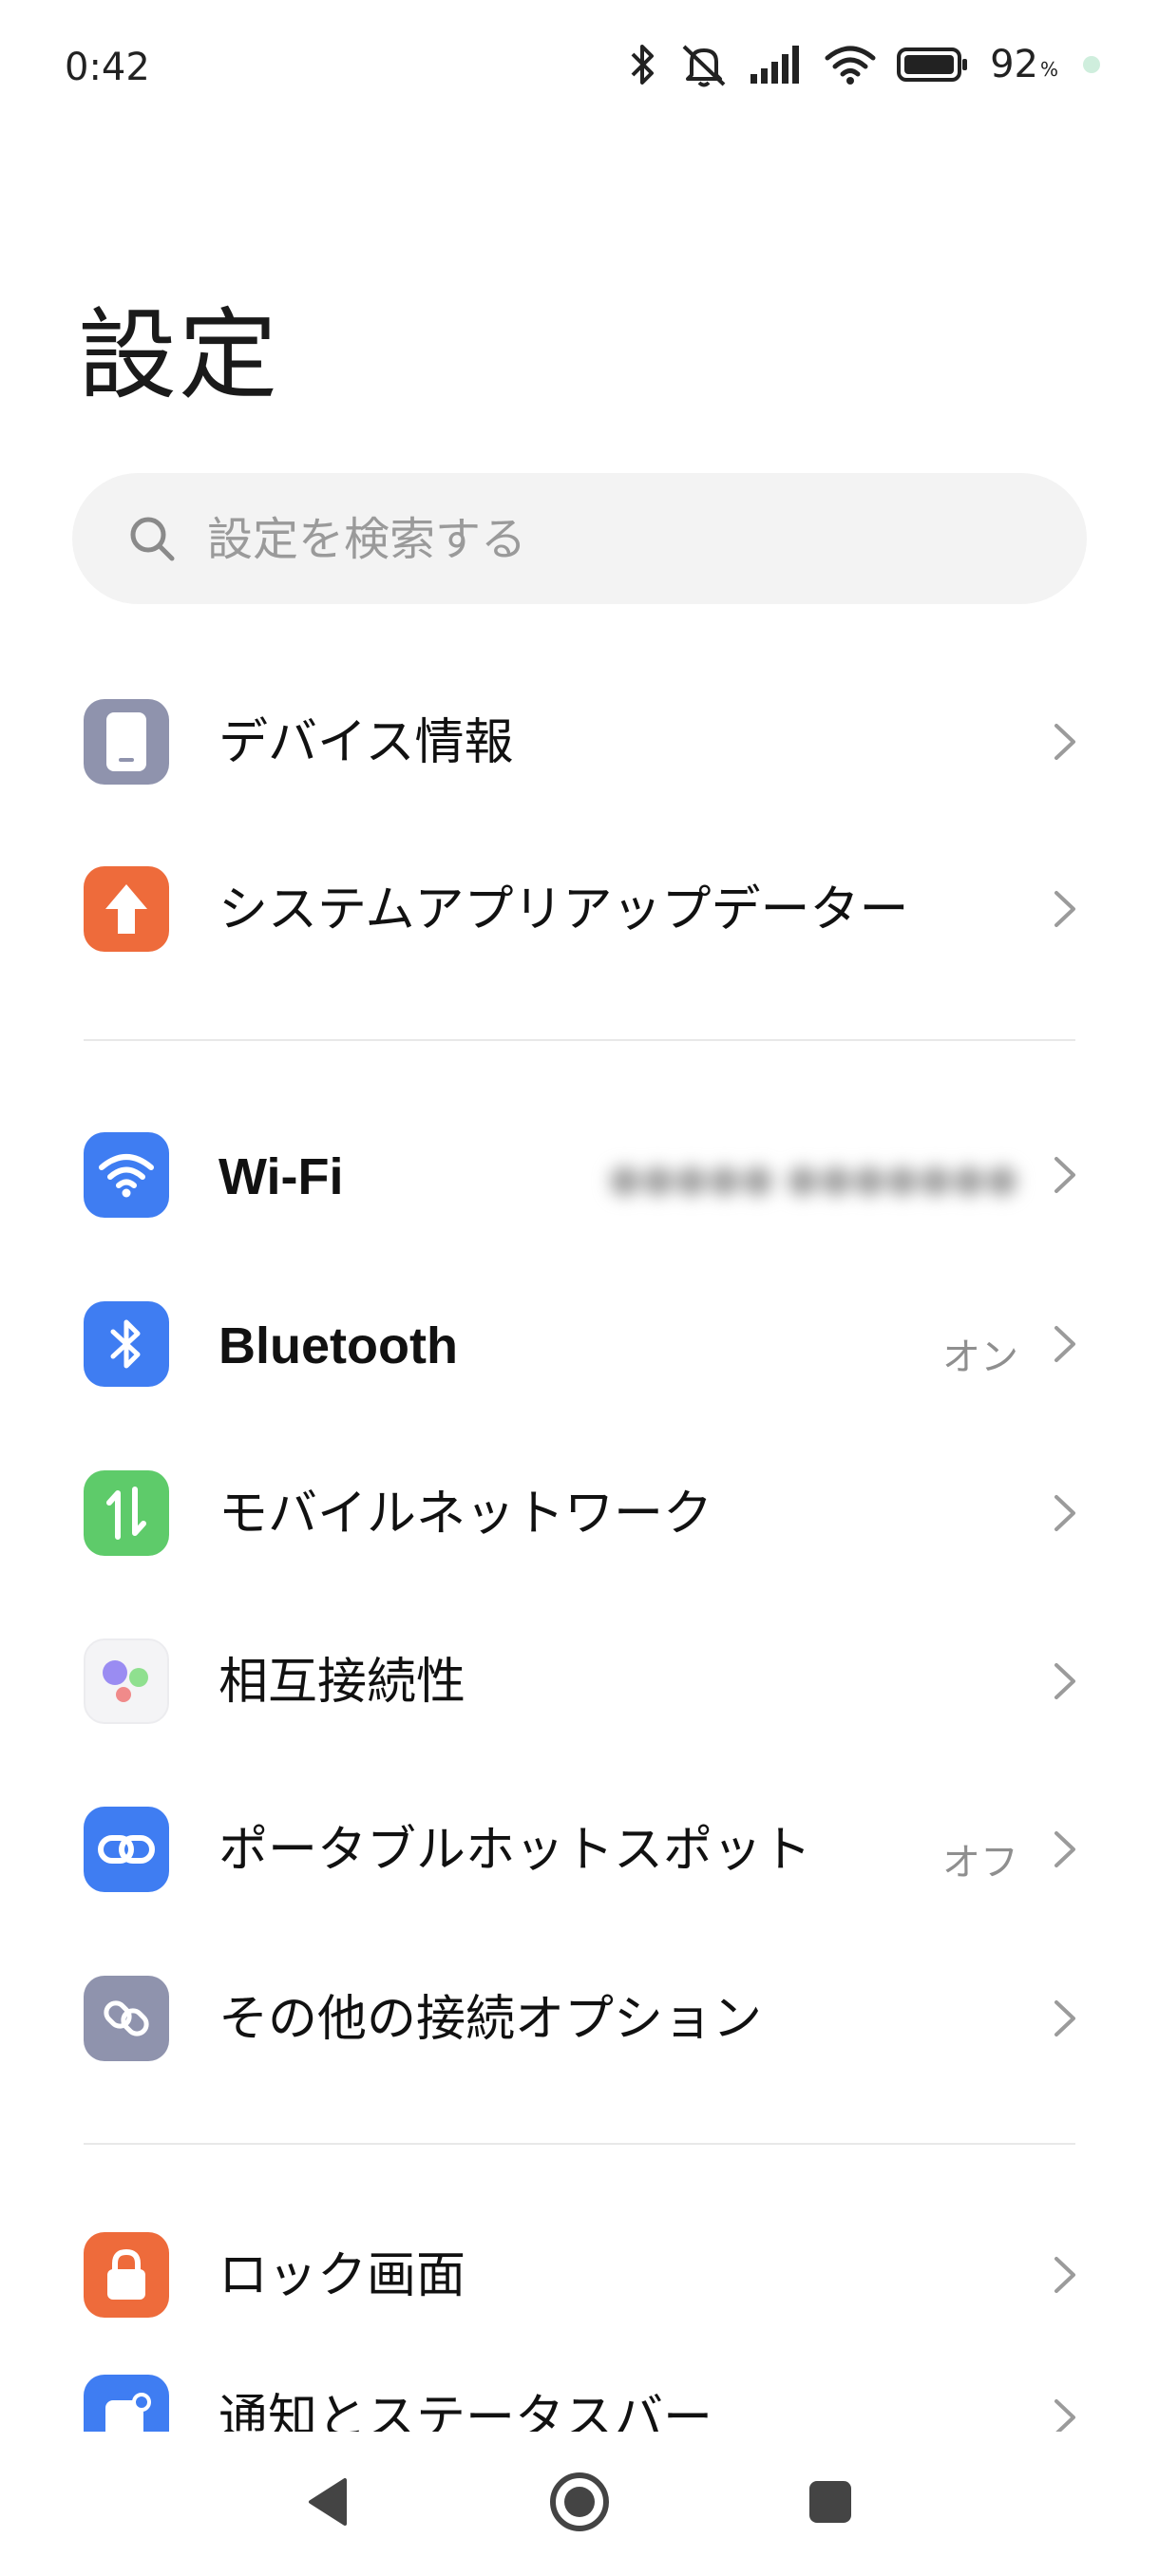 The image size is (1159, 2576). What do you see at coordinates (126, 2275) in the screenshot?
I see `lock-icon` at bounding box center [126, 2275].